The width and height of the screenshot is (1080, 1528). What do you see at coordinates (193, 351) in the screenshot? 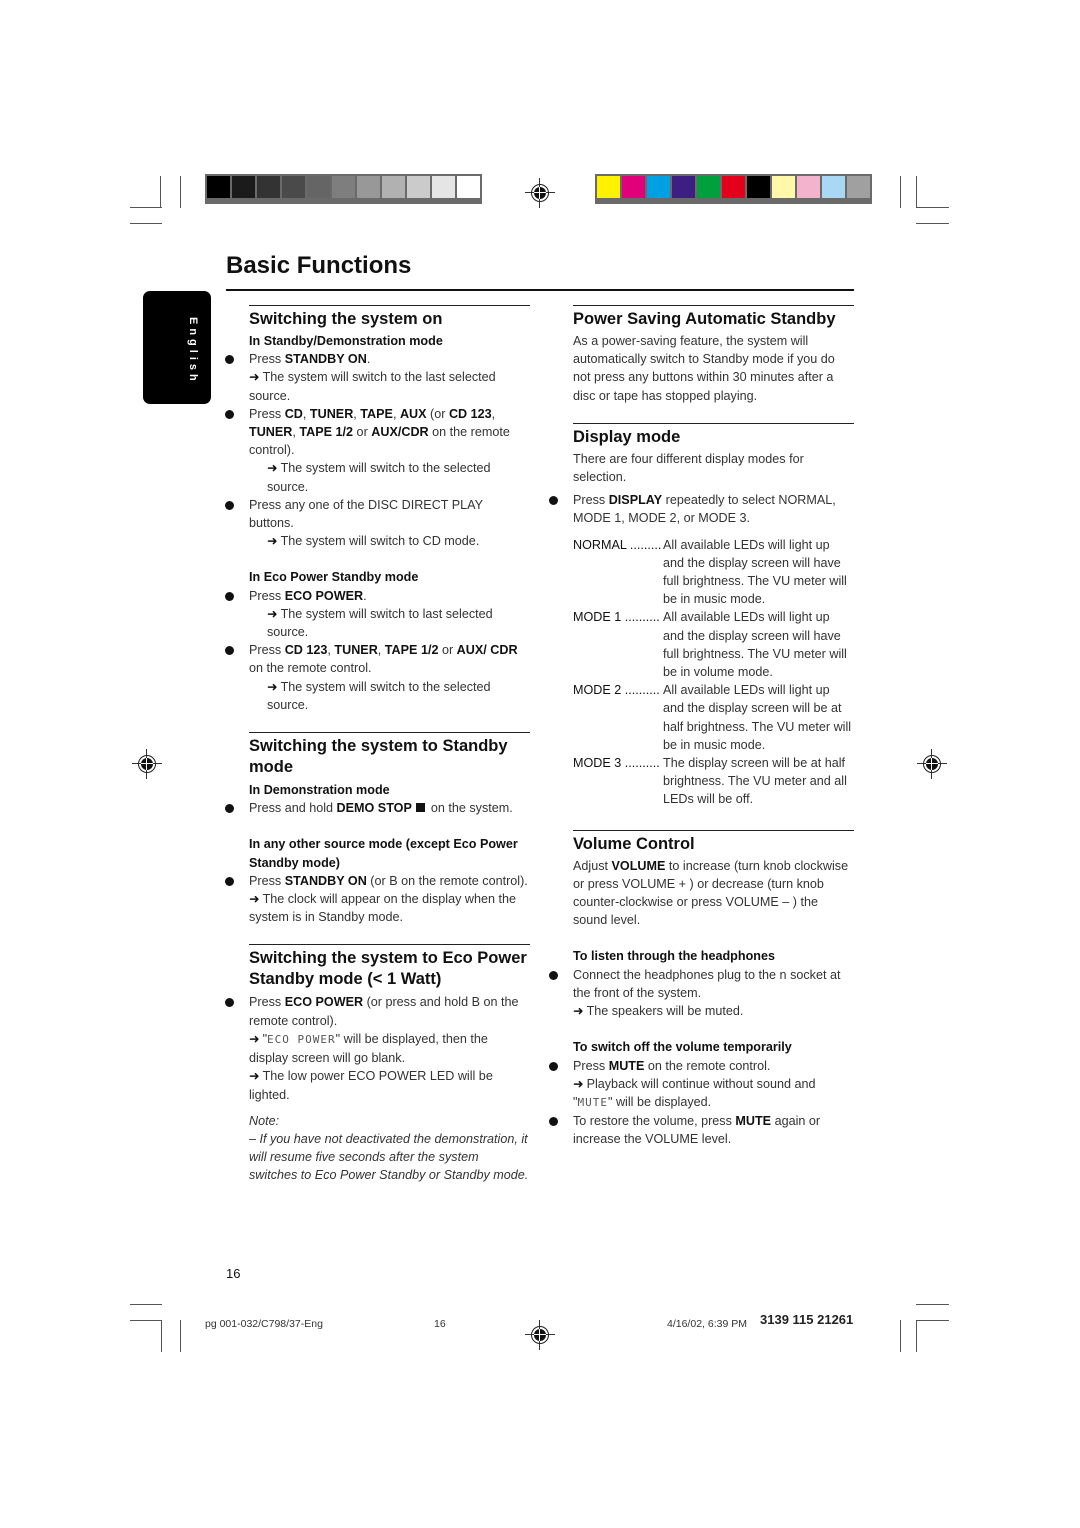
I see `language-label: English` at bounding box center [193, 351].